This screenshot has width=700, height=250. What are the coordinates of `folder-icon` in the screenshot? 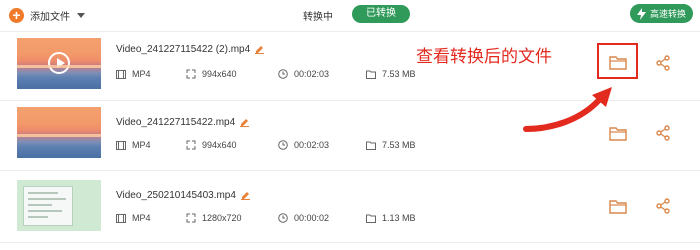 It's located at (618, 206).